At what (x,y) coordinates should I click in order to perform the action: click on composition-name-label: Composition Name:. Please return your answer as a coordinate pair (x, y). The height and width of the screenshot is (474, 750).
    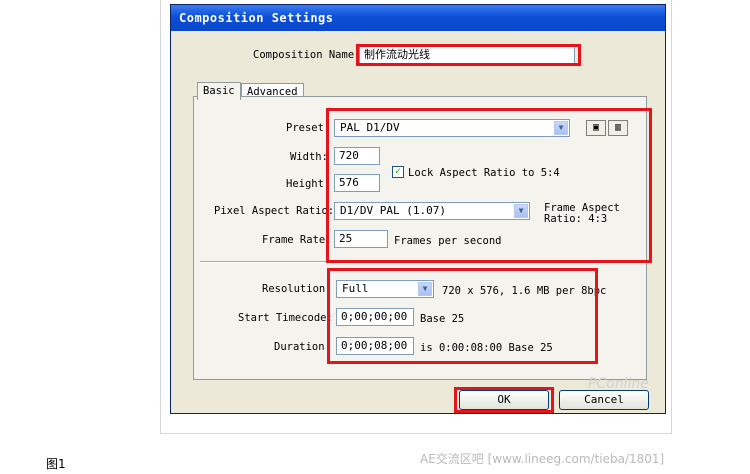
    Looking at the image, I should click on (307, 55).